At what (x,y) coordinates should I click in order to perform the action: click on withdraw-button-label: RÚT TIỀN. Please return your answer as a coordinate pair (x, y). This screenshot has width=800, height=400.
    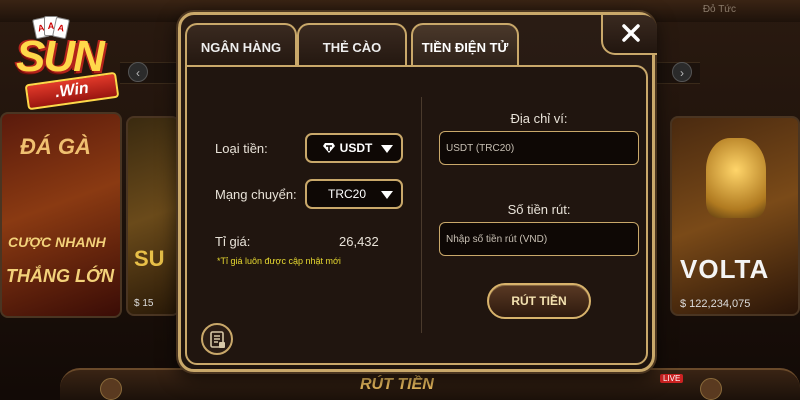
    Looking at the image, I should click on (539, 301).